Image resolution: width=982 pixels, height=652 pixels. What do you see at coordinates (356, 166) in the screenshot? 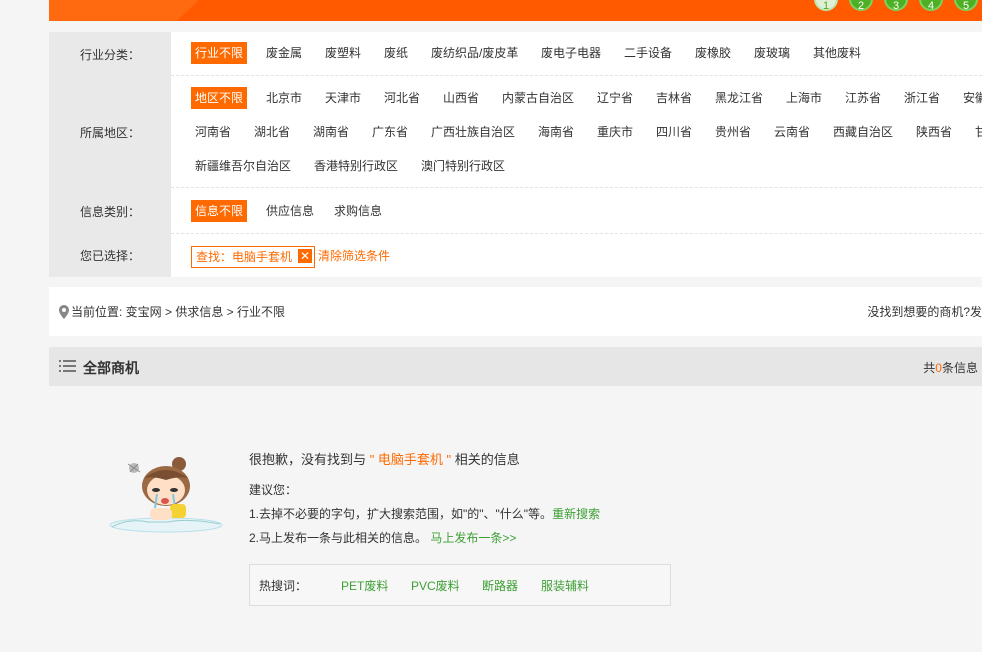
I see `region-option: 香港特别行政区` at bounding box center [356, 166].